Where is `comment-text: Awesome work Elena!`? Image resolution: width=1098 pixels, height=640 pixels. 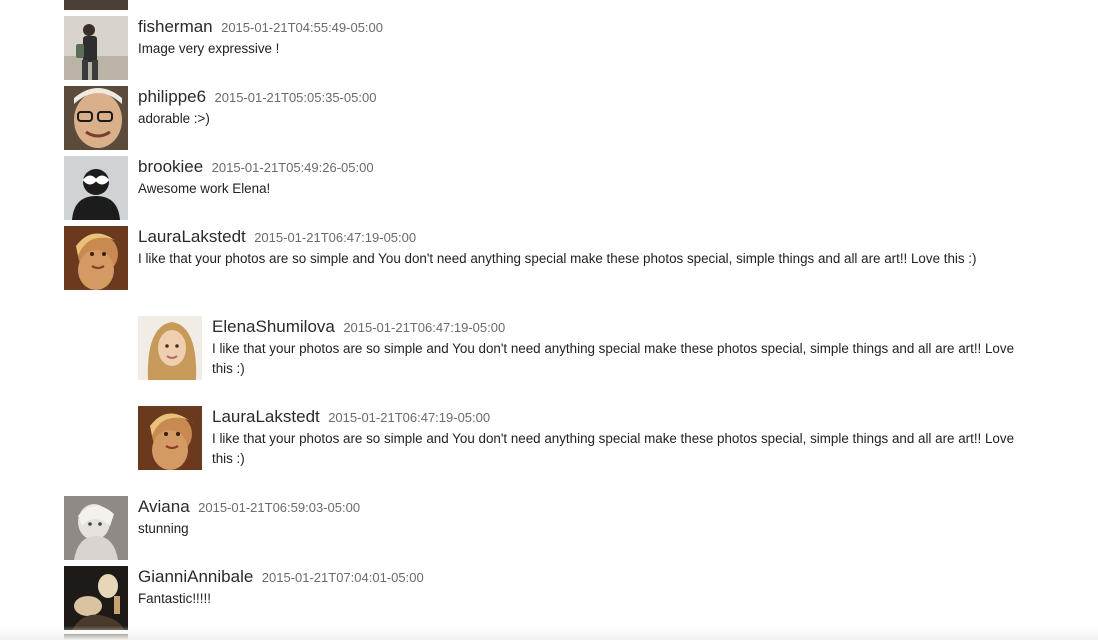
comment-text: Awesome work Elena! is located at coordinates (204, 188).